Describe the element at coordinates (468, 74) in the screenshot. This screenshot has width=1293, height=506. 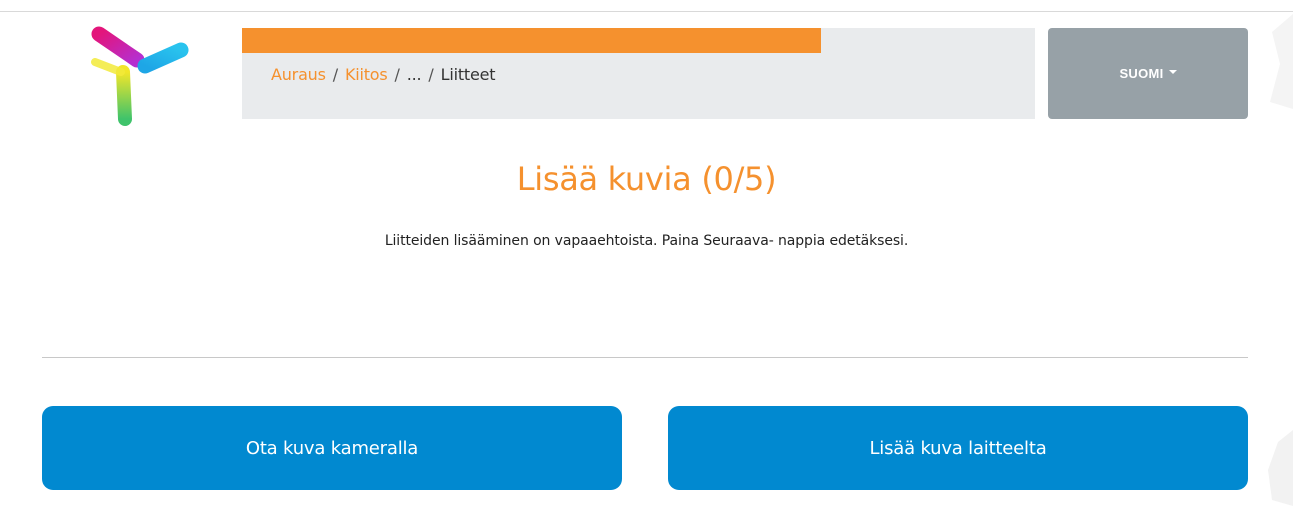
I see `breadcrumb-current: Liitteet` at that location.